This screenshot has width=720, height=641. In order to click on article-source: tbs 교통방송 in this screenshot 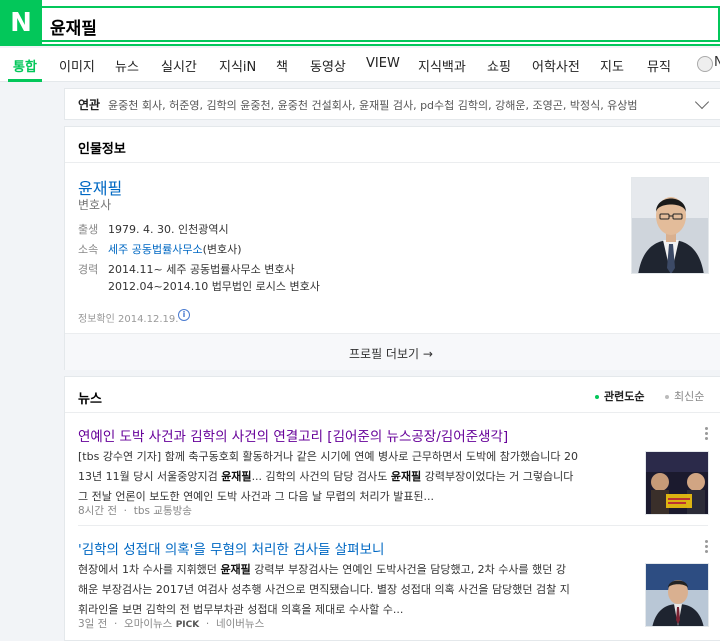, I will do `click(163, 511)`.